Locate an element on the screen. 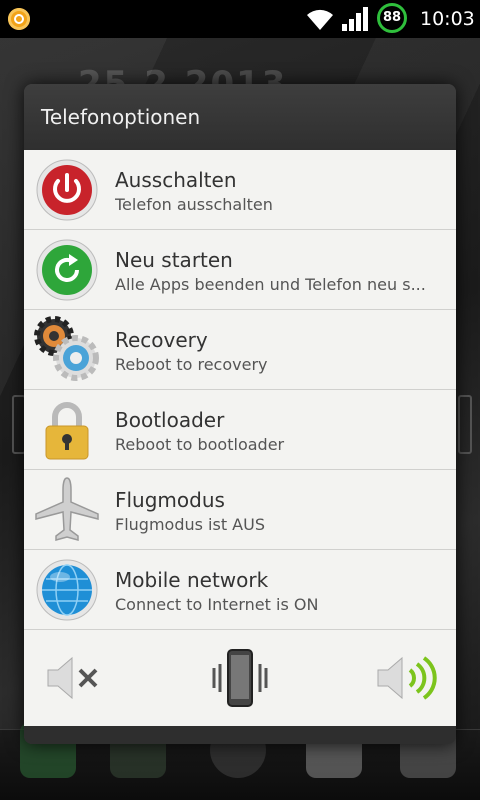  option-subtitle: Flugmodus ist AUS is located at coordinates (190, 524).